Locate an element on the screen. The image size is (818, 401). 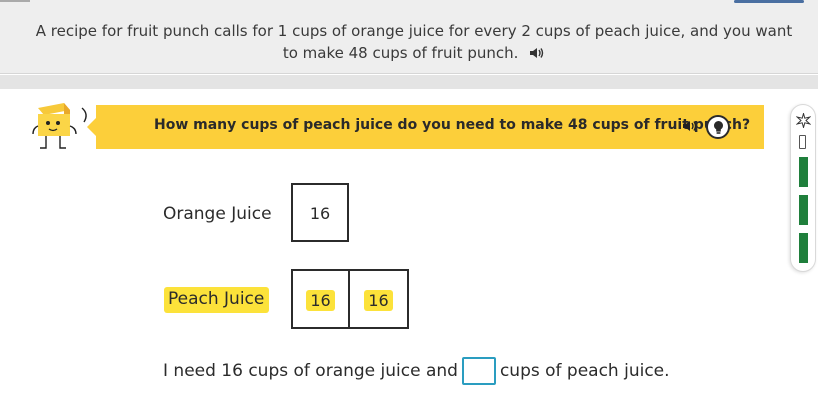
divider-band is located at coordinates (409, 82).